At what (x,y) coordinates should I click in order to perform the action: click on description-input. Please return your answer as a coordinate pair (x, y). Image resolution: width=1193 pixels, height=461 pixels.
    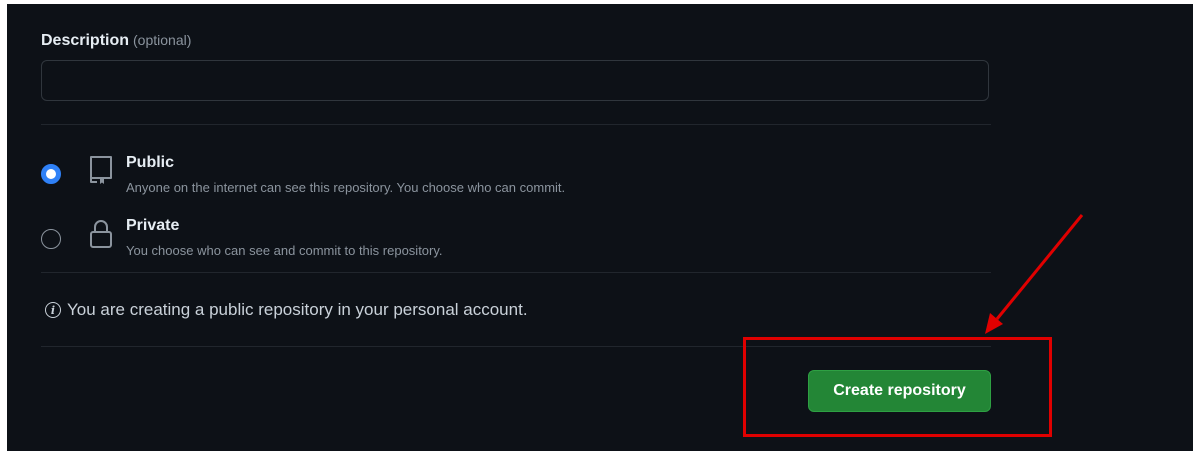
    Looking at the image, I should click on (515, 80).